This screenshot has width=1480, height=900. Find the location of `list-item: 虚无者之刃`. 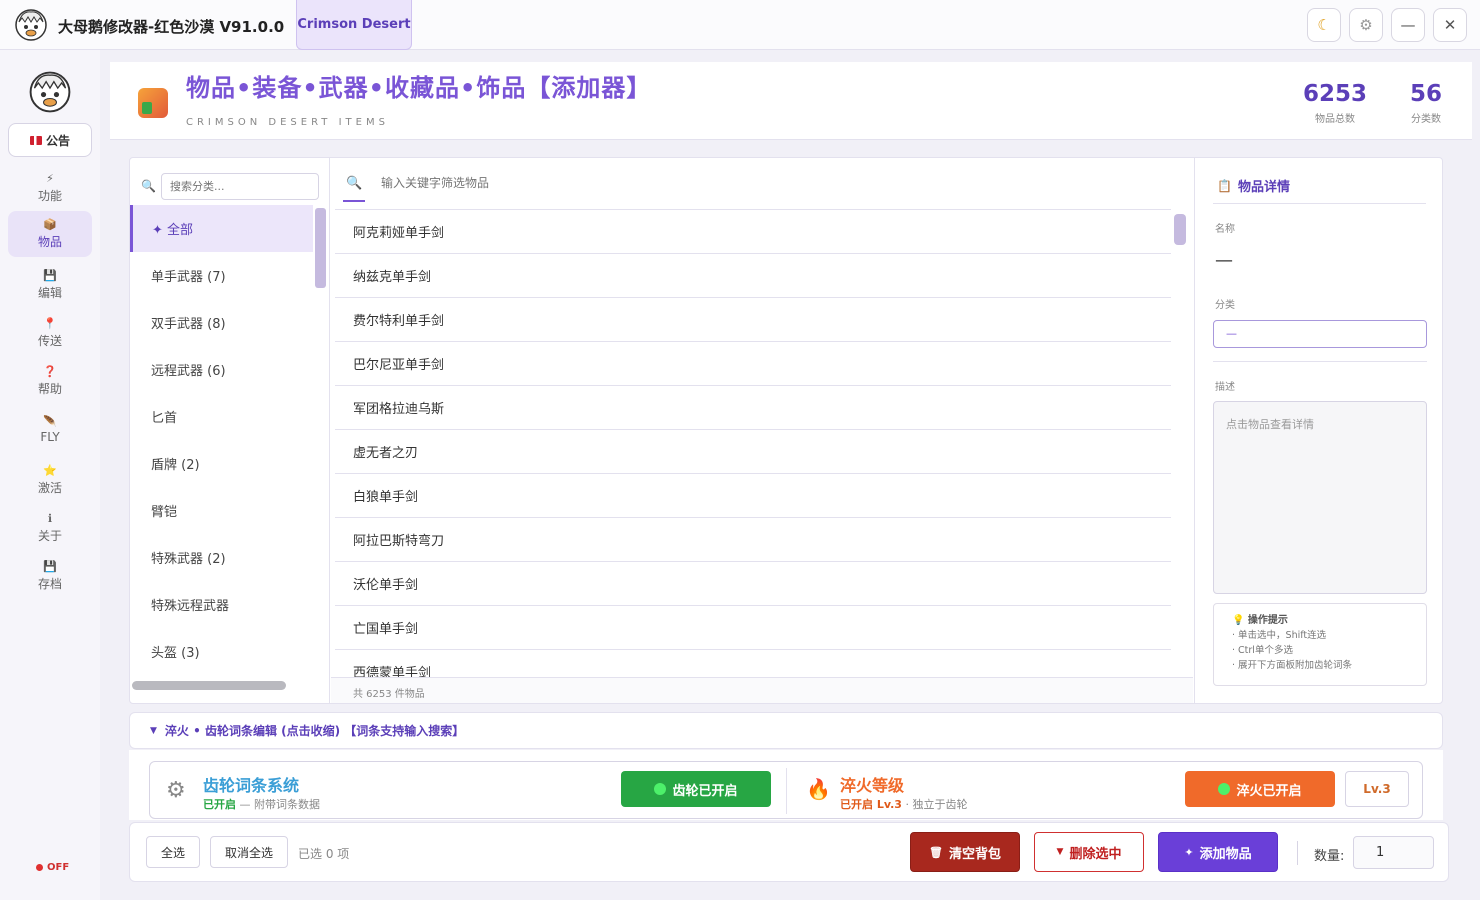

list-item: 虚无者之刃 is located at coordinates (753, 452).